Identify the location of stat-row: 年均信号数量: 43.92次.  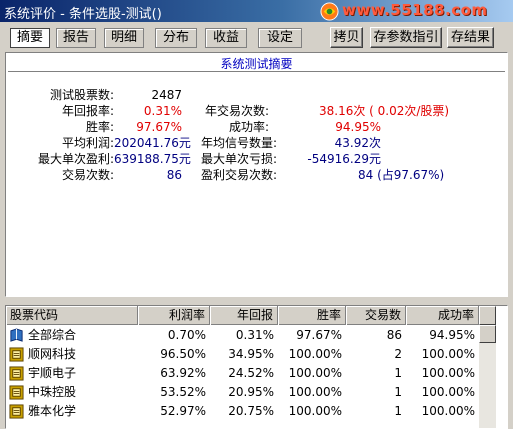
(351, 143).